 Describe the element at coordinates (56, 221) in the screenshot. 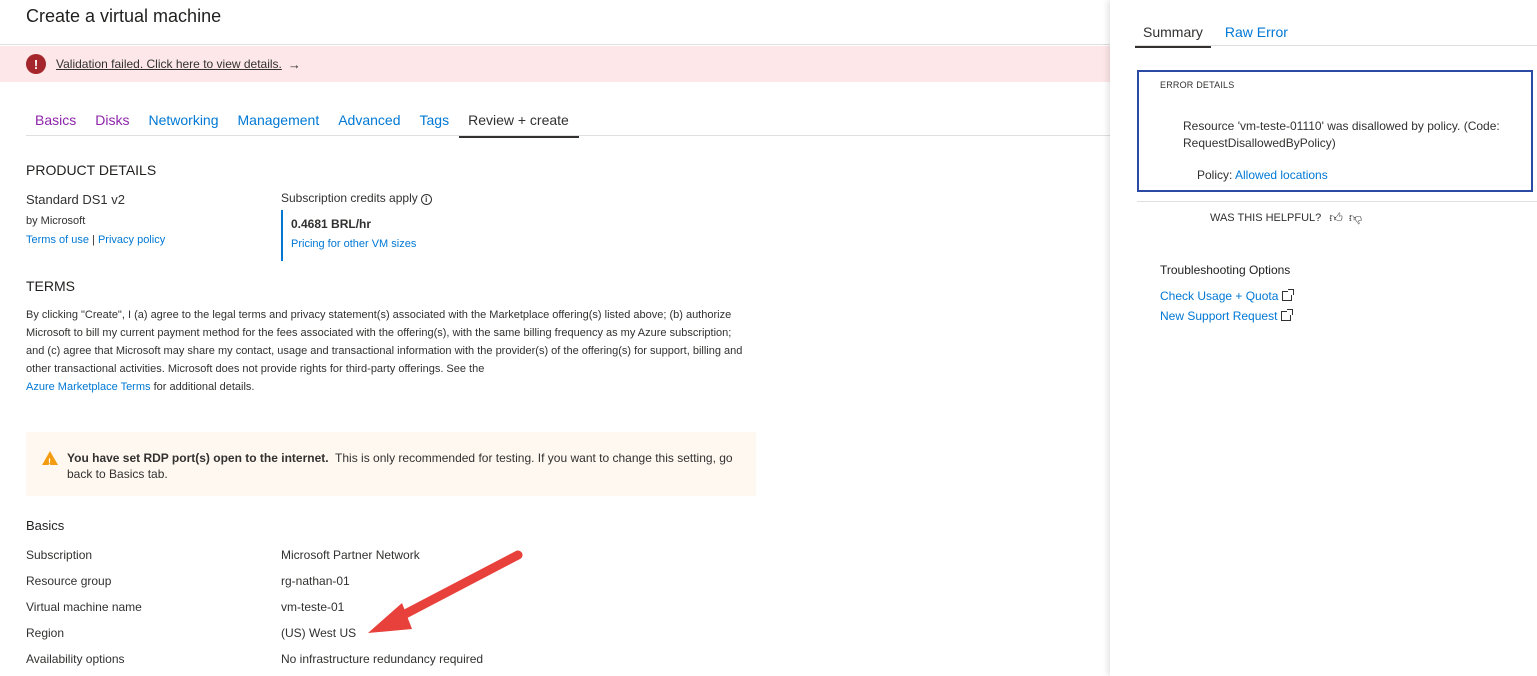

I see `publisher: by Microsoft` at that location.